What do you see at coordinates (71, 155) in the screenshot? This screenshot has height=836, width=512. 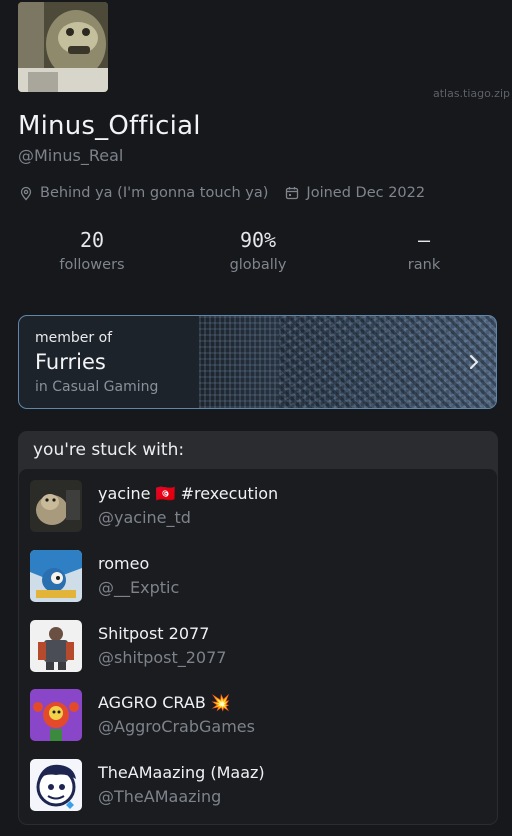 I see `user-handle: @Minus_Real` at bounding box center [71, 155].